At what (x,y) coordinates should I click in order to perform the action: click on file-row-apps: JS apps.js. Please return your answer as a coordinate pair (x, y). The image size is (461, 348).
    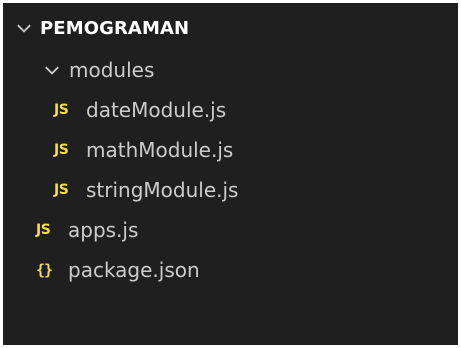
    Looking at the image, I should click on (230, 230).